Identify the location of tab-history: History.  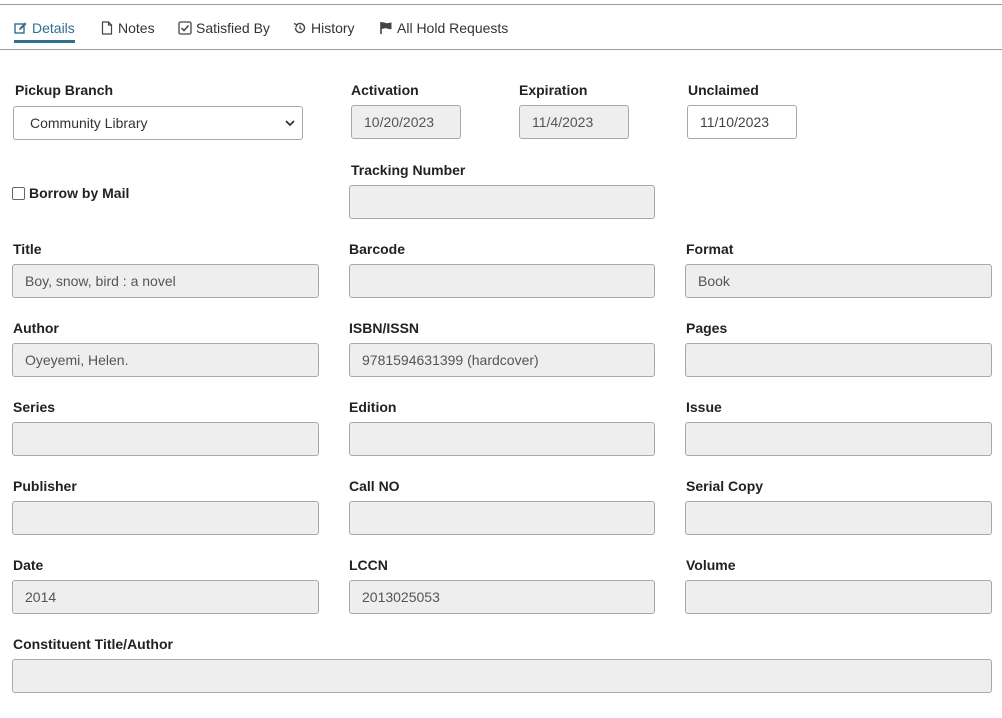
(324, 28).